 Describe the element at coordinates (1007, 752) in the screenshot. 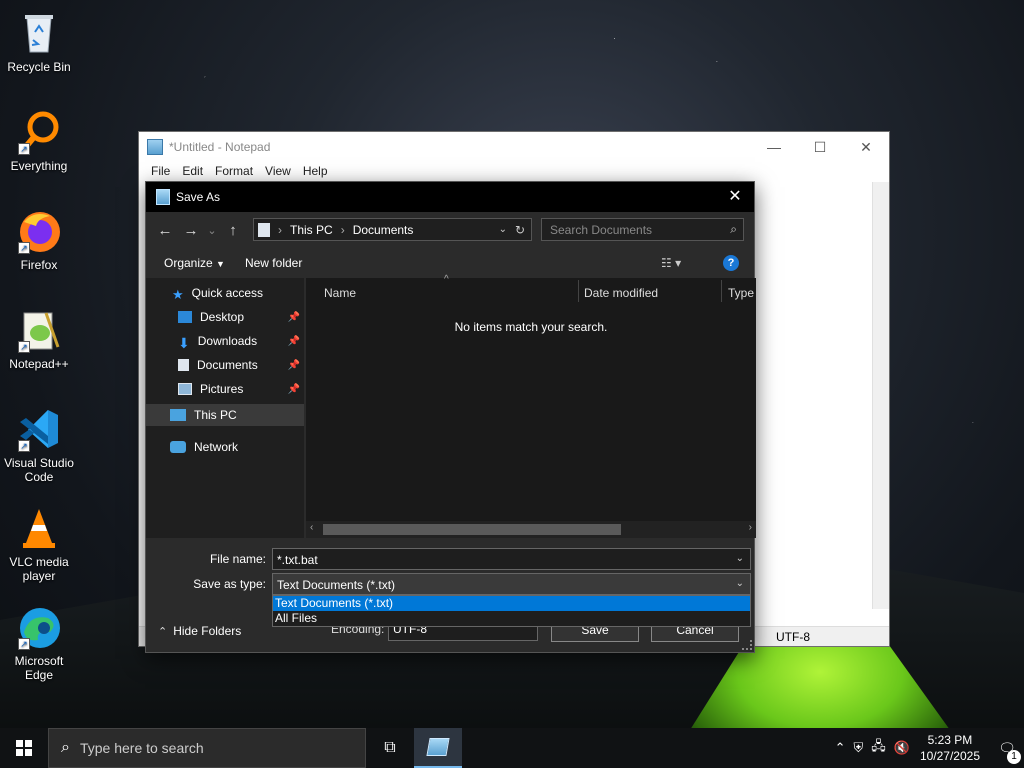

I see `notifications-icon: 🗨 1` at that location.